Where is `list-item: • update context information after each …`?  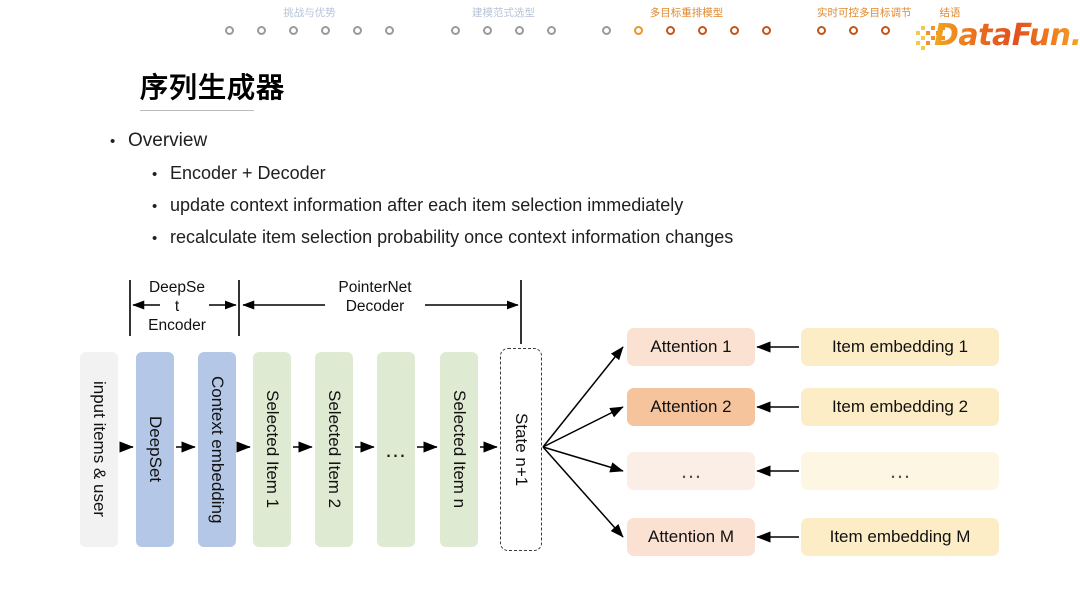 list-item: • update context information after each … is located at coordinates (550, 205).